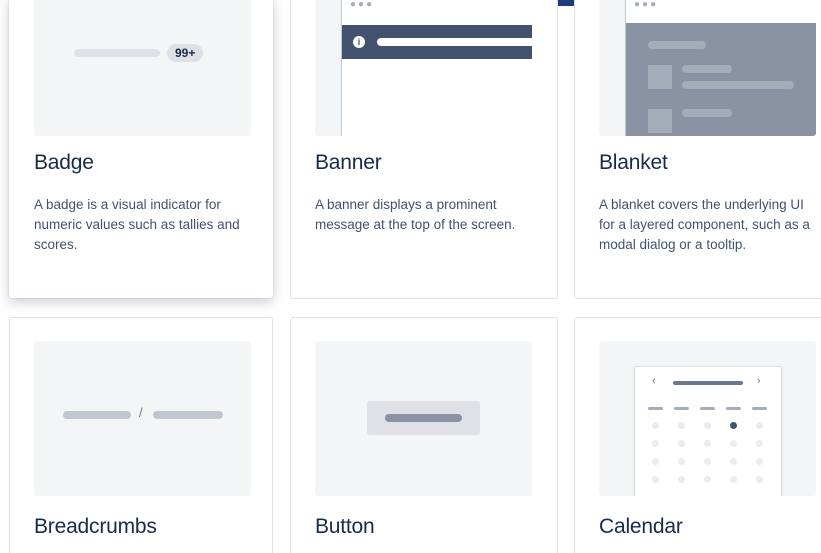 This screenshot has height=553, width=821. I want to click on info-icon: i, so click(359, 42).